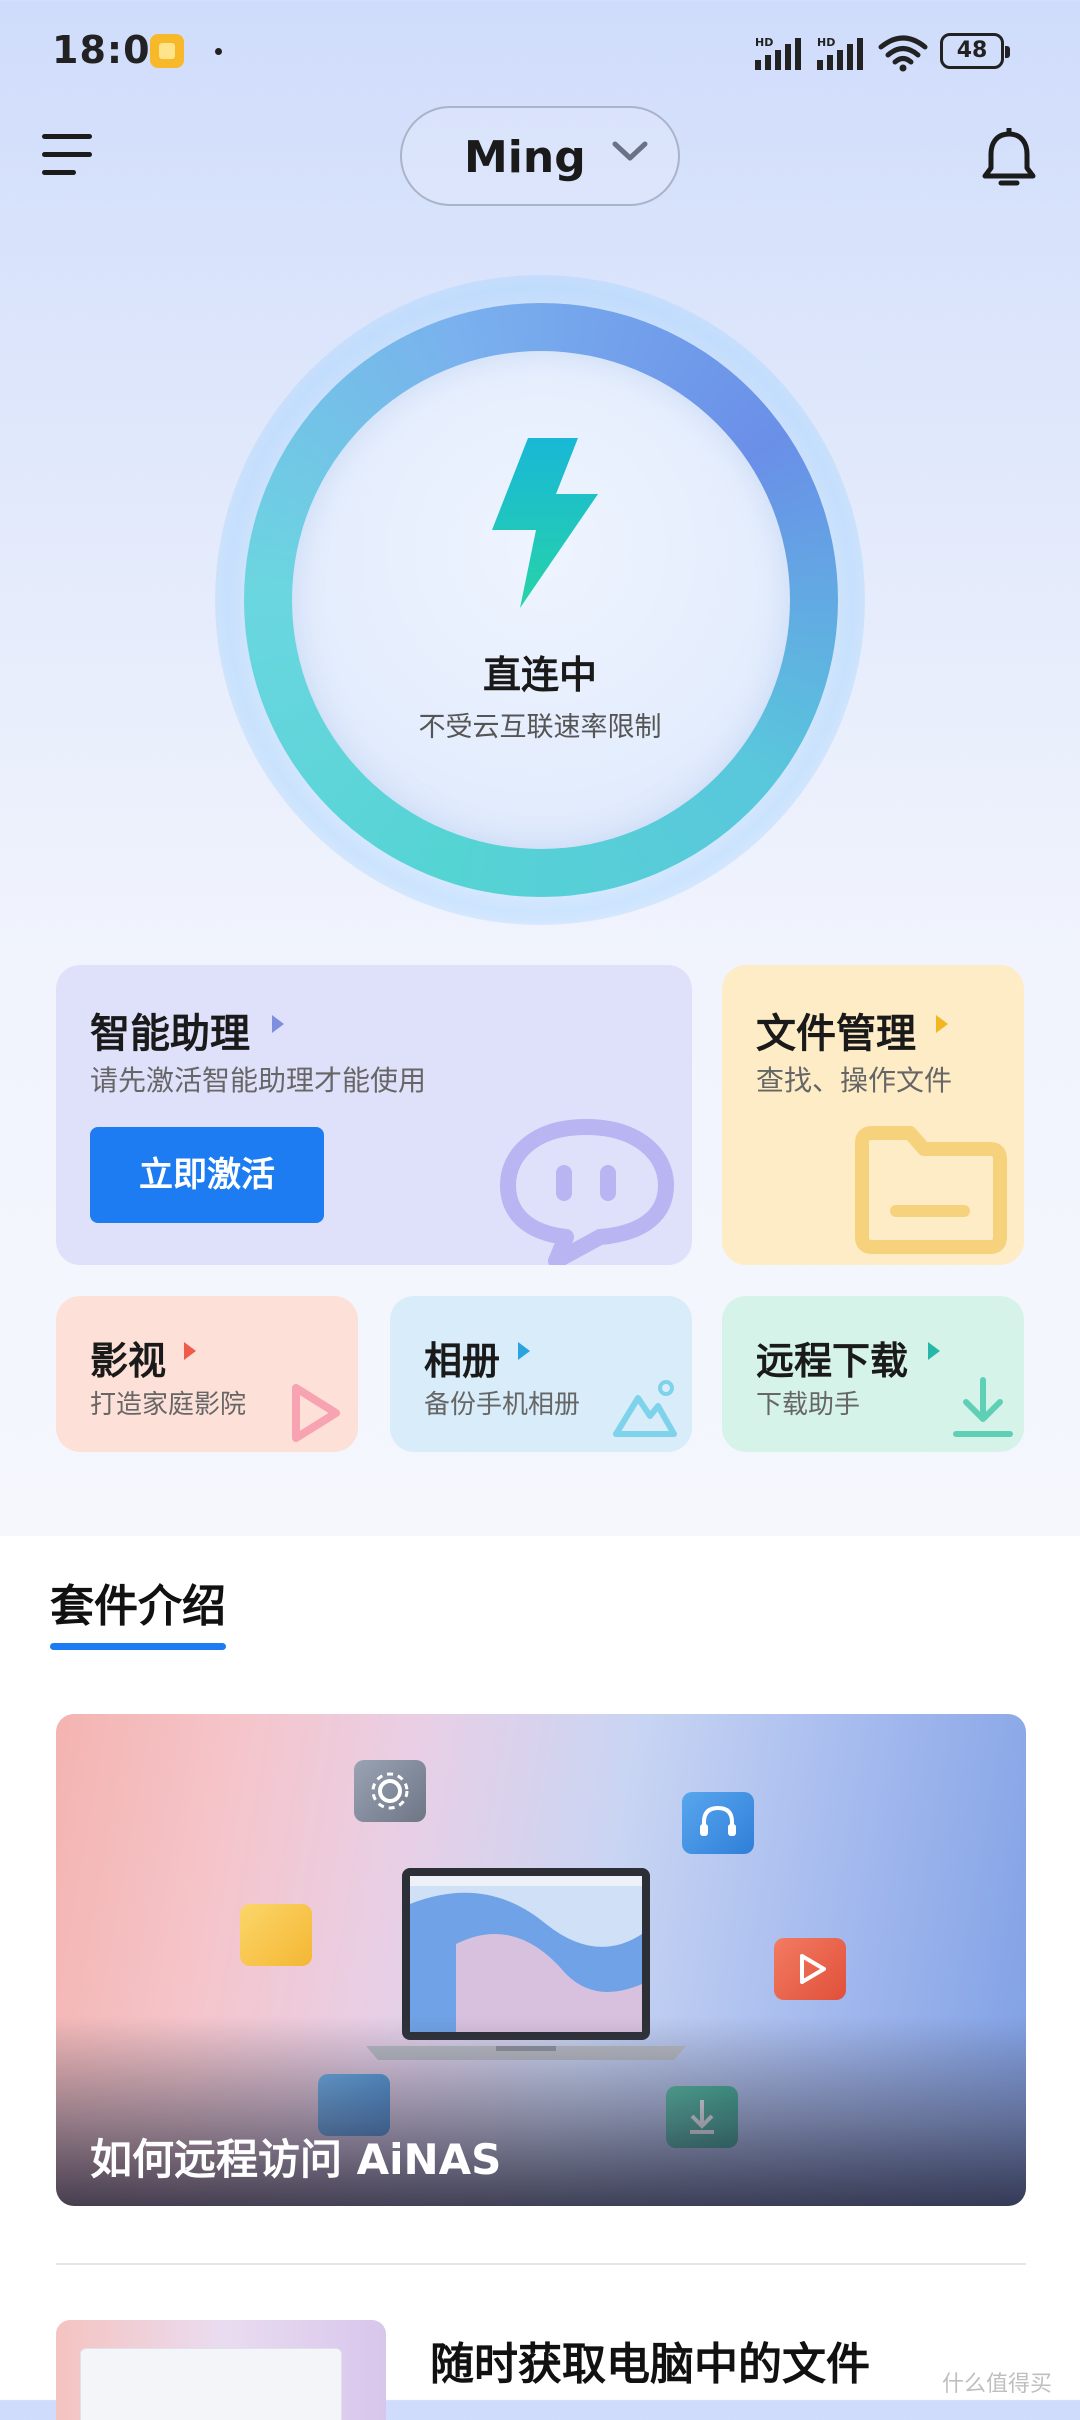  Describe the element at coordinates (167, 51) in the screenshot. I see `notification-app-icon` at that location.